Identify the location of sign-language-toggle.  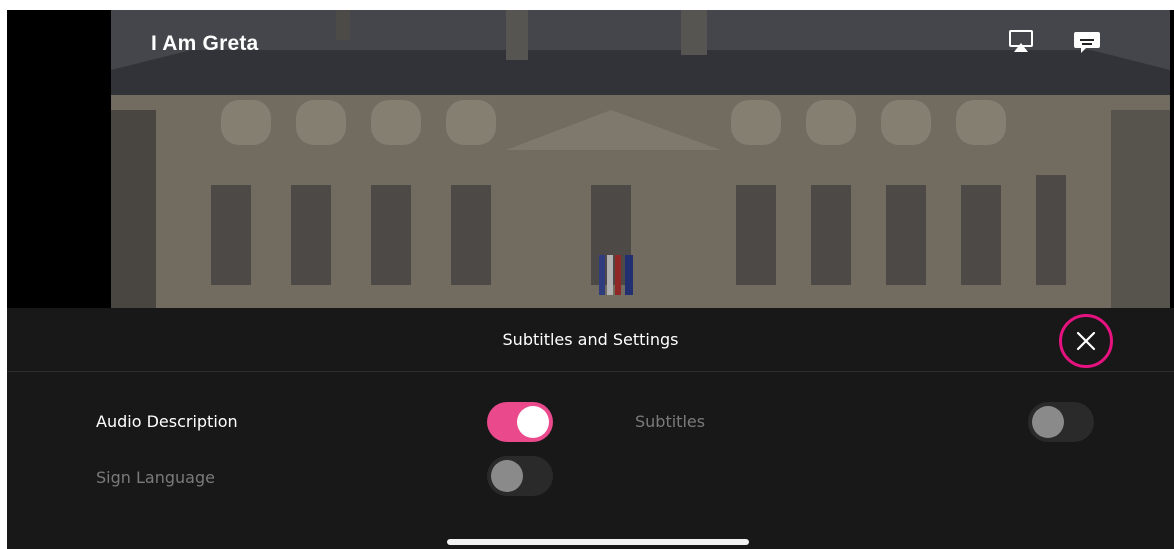
(520, 476).